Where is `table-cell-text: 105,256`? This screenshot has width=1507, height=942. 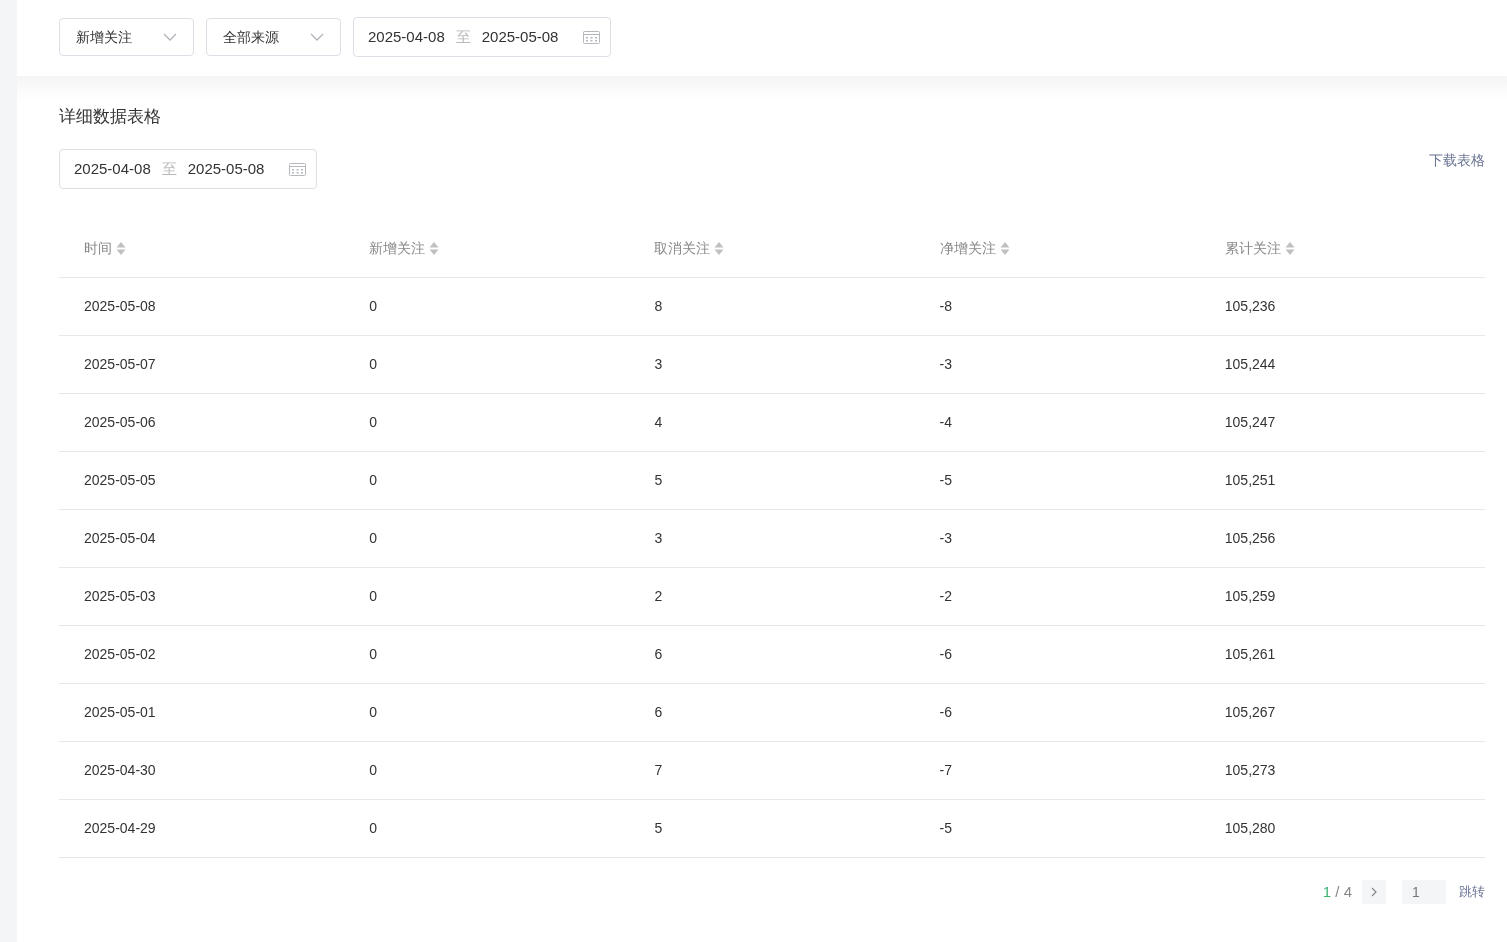 table-cell-text: 105,256 is located at coordinates (1250, 538).